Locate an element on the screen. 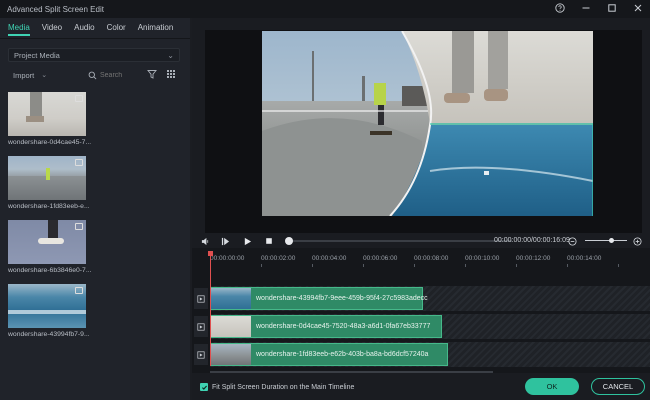  timeline-scrollbar is located at coordinates (351, 372).